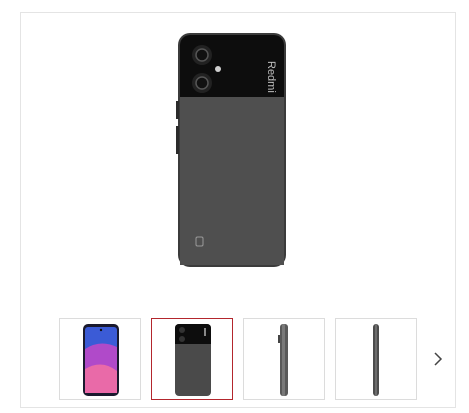 This screenshot has height=413, width=469. I want to click on thumbnail-front, so click(100, 359).